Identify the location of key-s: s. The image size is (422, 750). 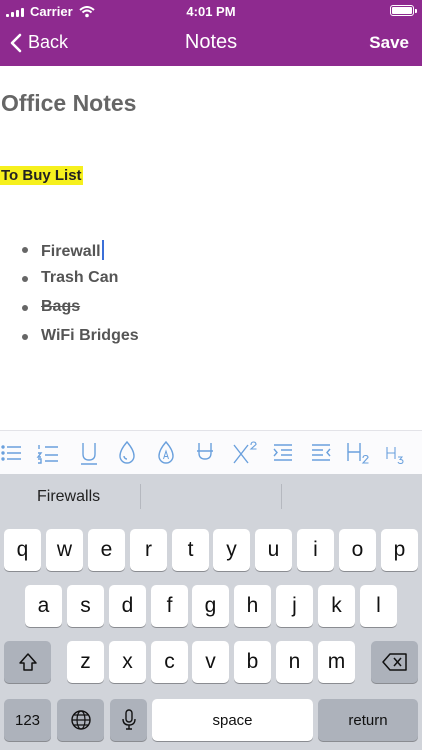
(85, 606).